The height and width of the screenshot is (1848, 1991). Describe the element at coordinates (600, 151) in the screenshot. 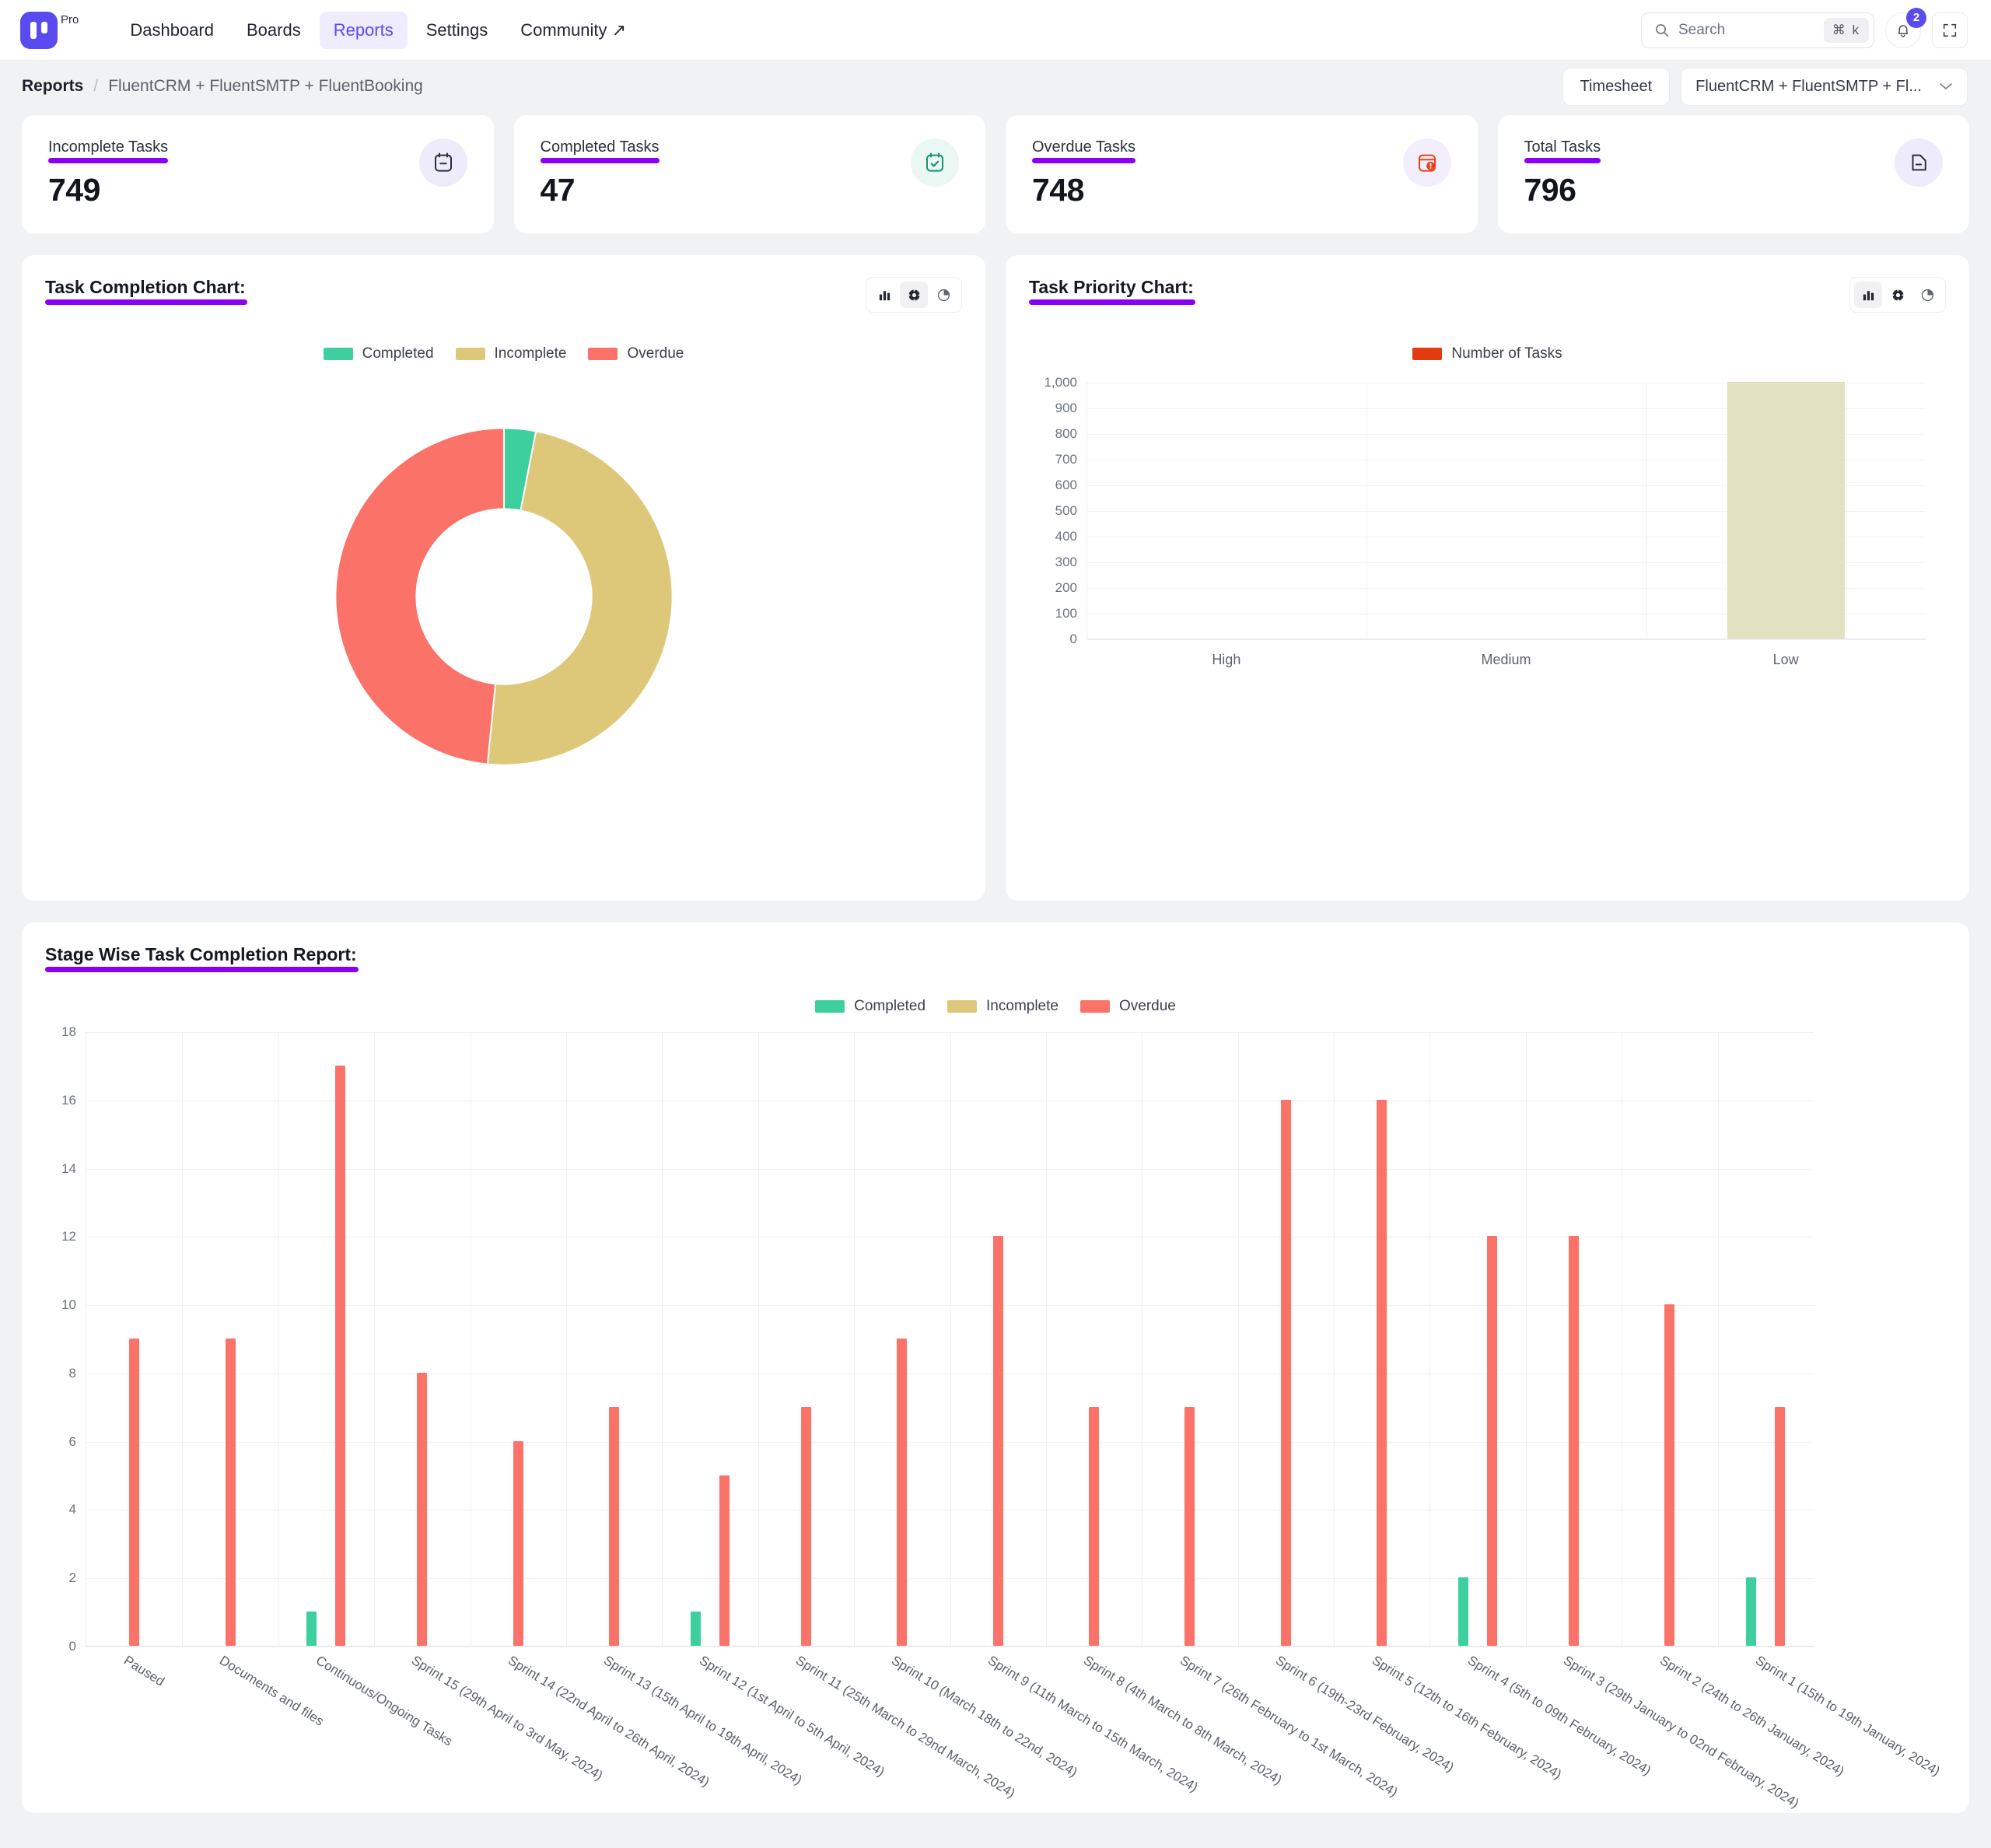

I see `stat-label: Completed Tasks` at that location.